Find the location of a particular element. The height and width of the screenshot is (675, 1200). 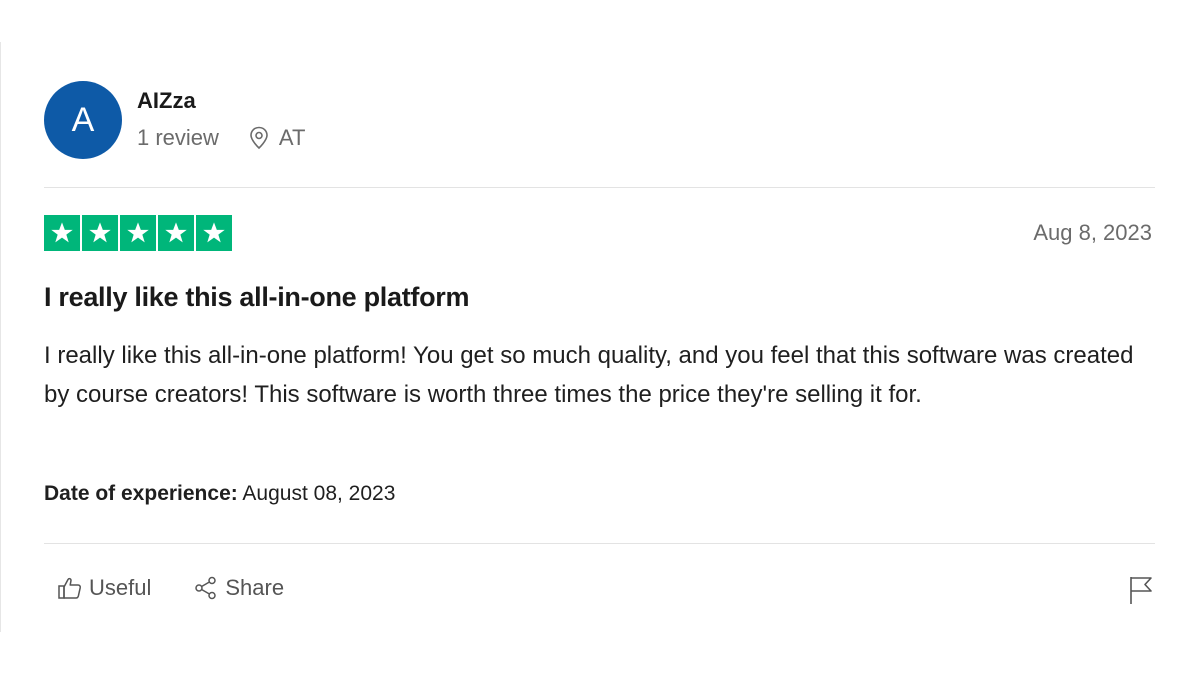

review-actions: Useful Share is located at coordinates (170, 588).